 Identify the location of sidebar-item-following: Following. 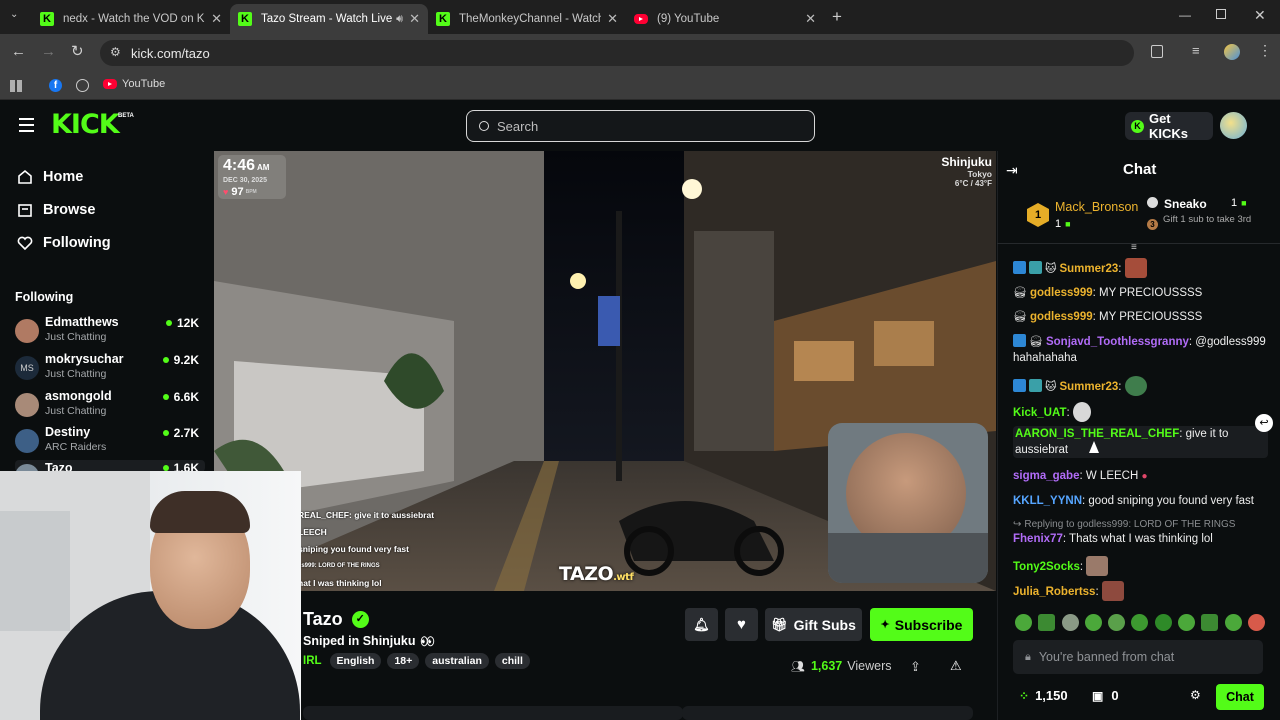
(63, 243).